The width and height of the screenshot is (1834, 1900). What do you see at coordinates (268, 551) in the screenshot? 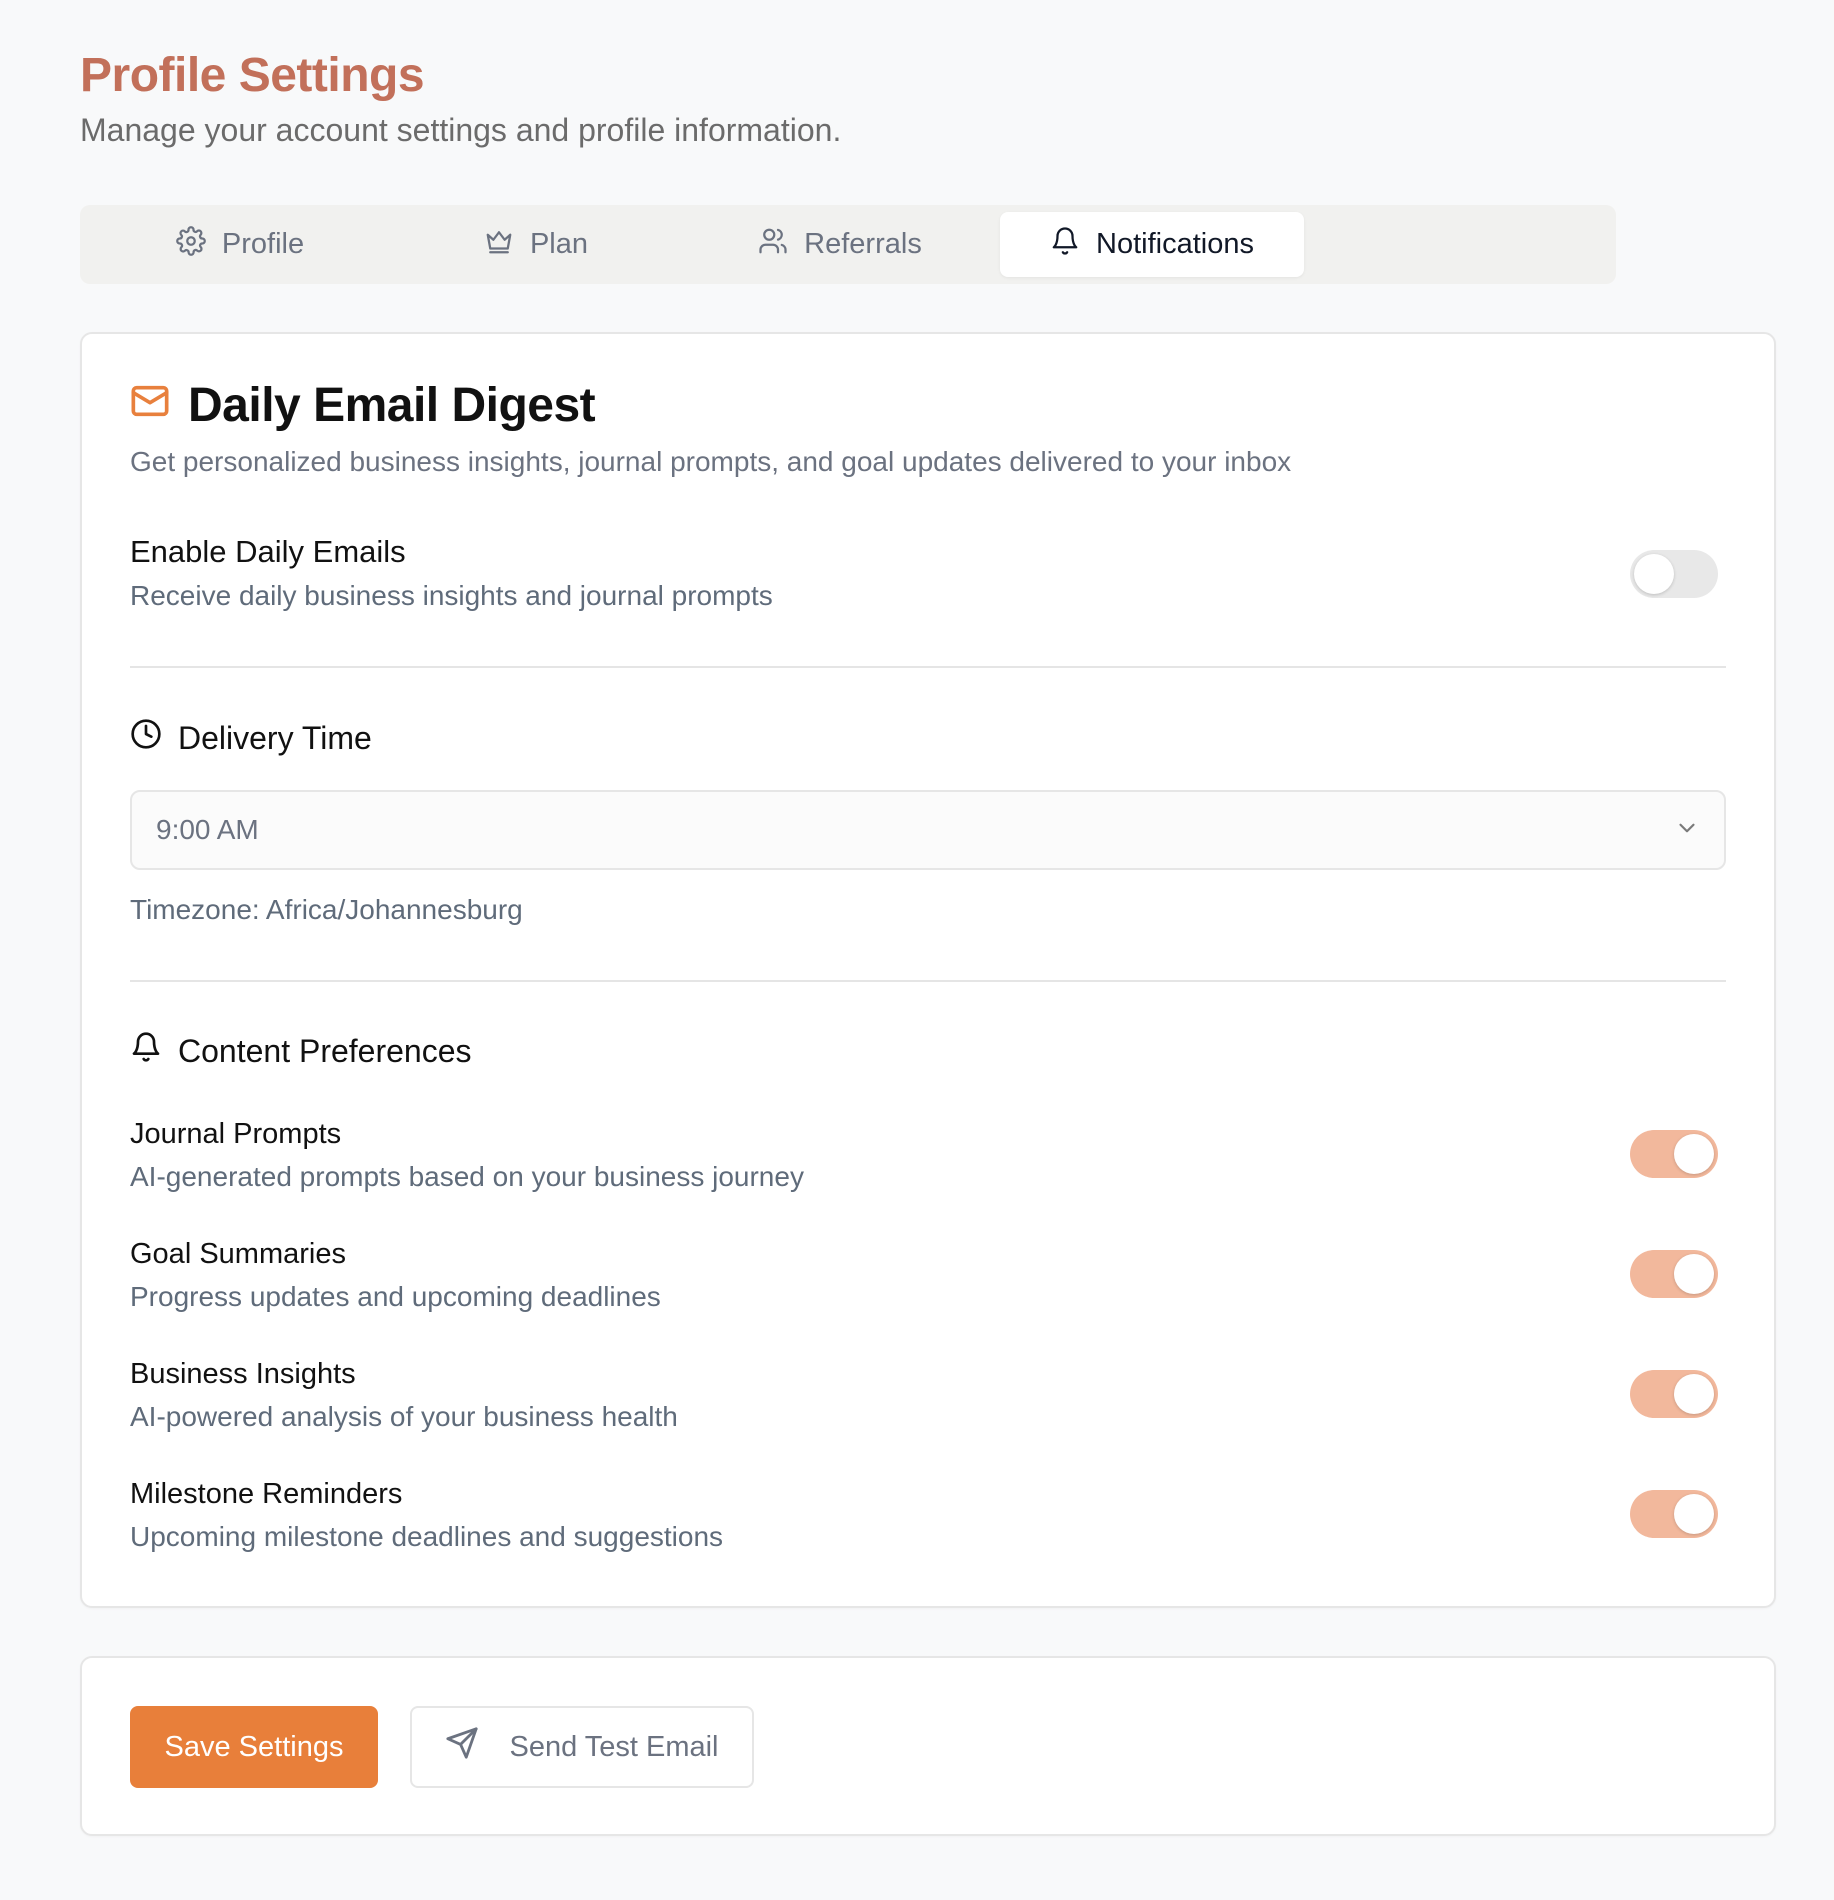
I see `setting-title: Enable Daily Emails` at bounding box center [268, 551].